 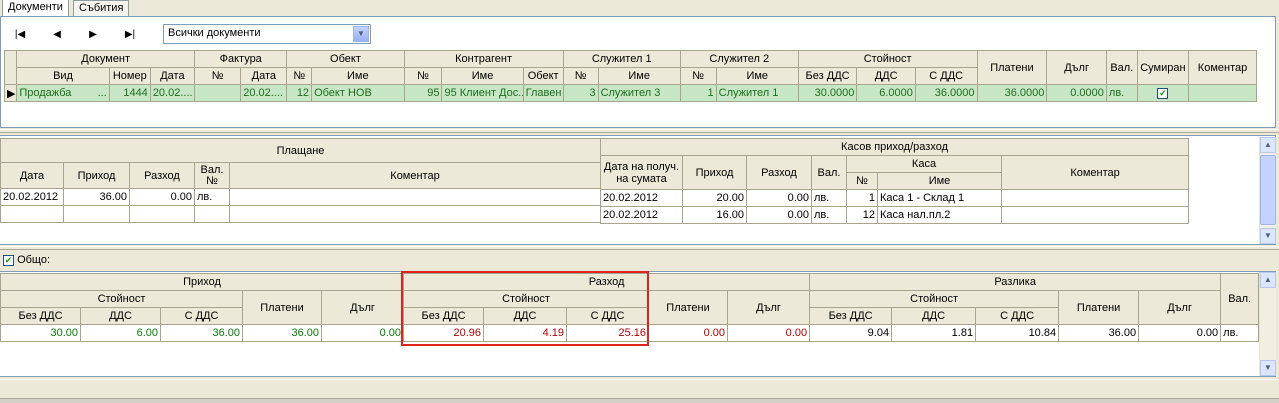 What do you see at coordinates (8, 260) in the screenshot?
I see `totals-checkbox: ✔` at bounding box center [8, 260].